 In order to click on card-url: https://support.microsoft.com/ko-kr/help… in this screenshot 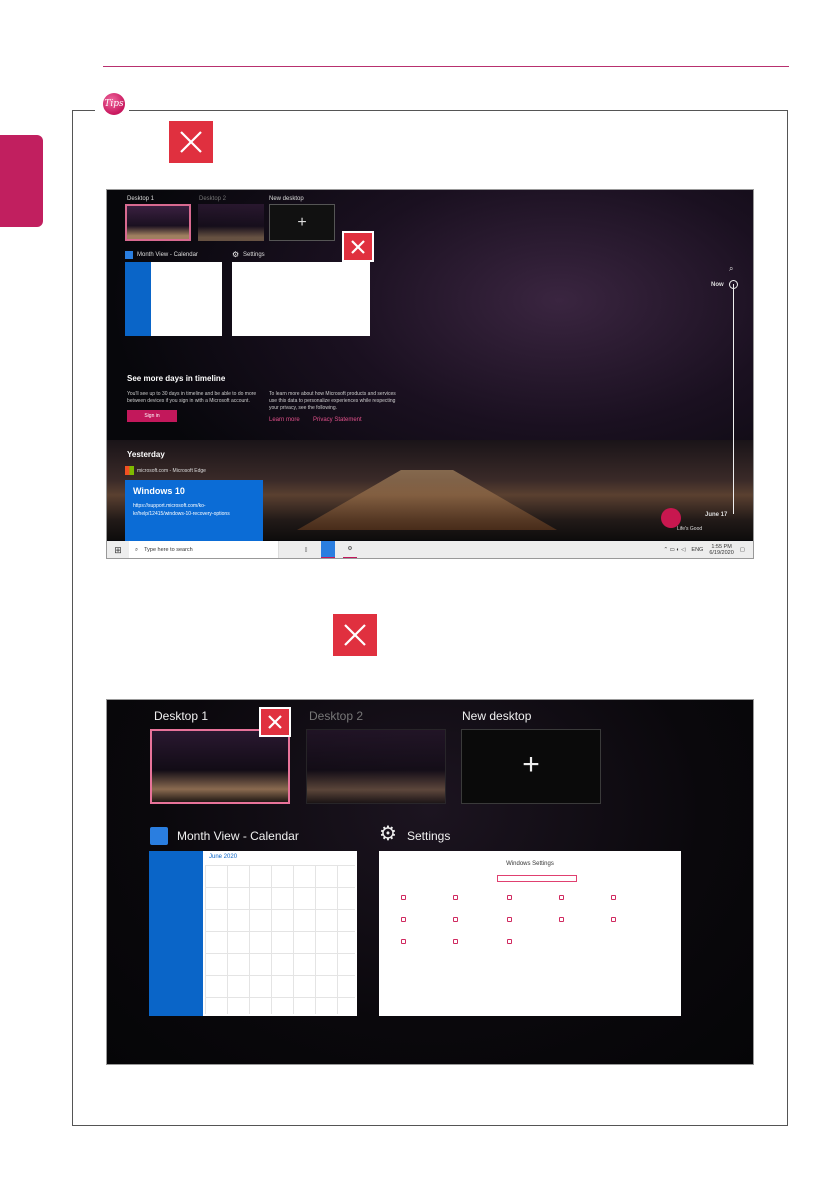, I will do `click(181, 510)`.